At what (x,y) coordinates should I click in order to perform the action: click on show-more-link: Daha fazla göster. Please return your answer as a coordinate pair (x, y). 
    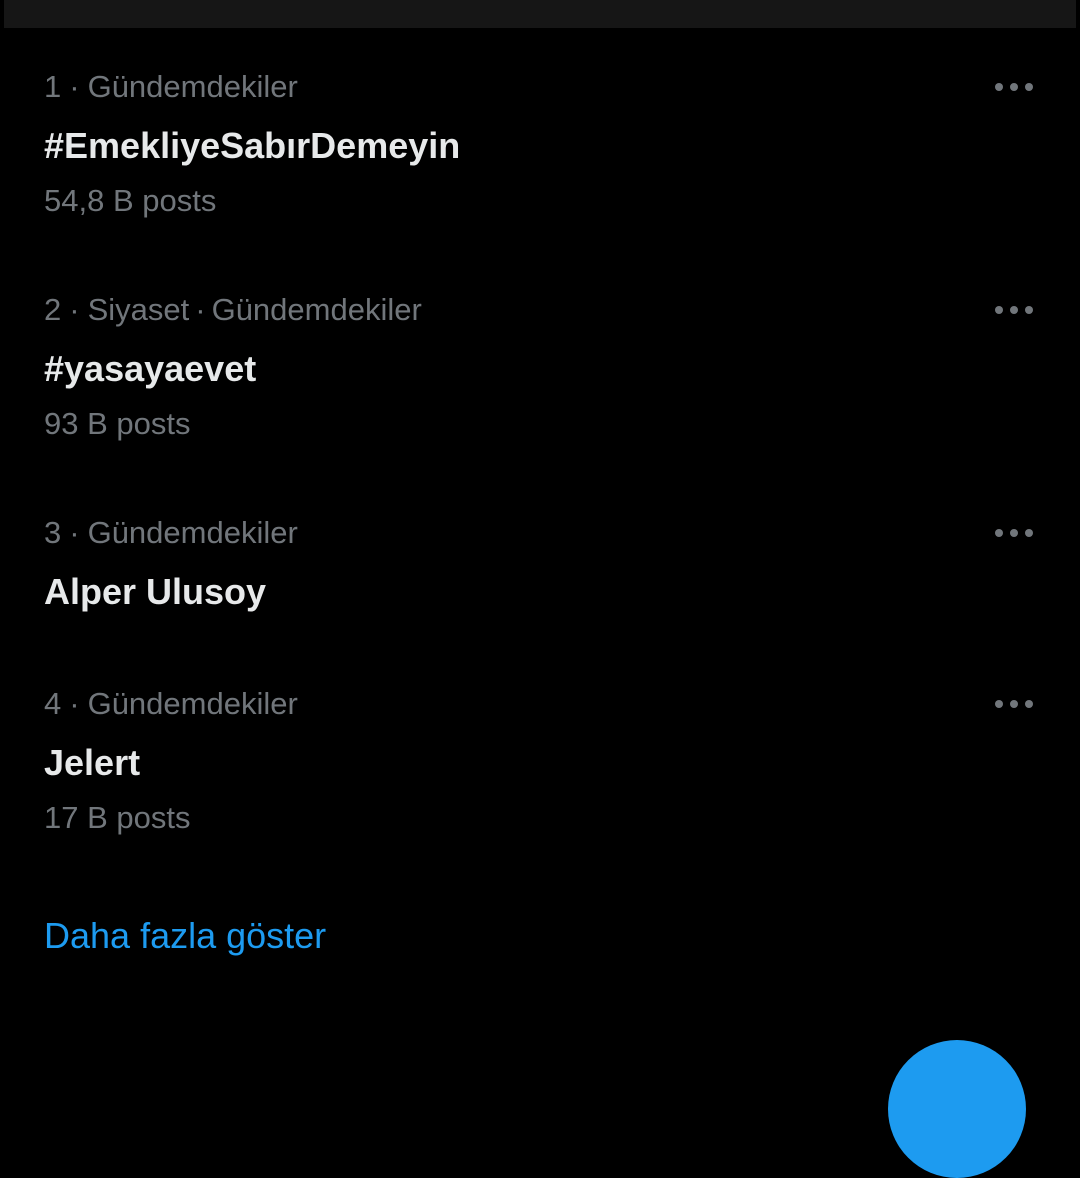
    Looking at the image, I should click on (185, 936).